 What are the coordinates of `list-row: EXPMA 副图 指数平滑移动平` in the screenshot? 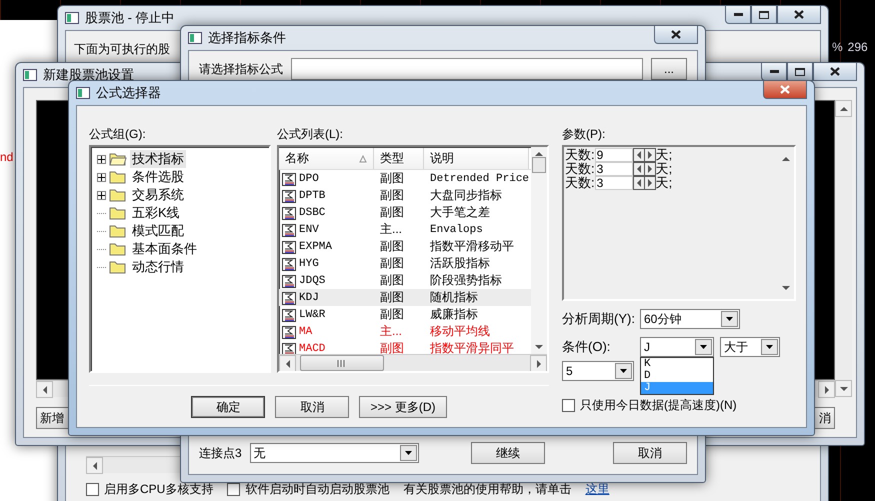 It's located at (405, 246).